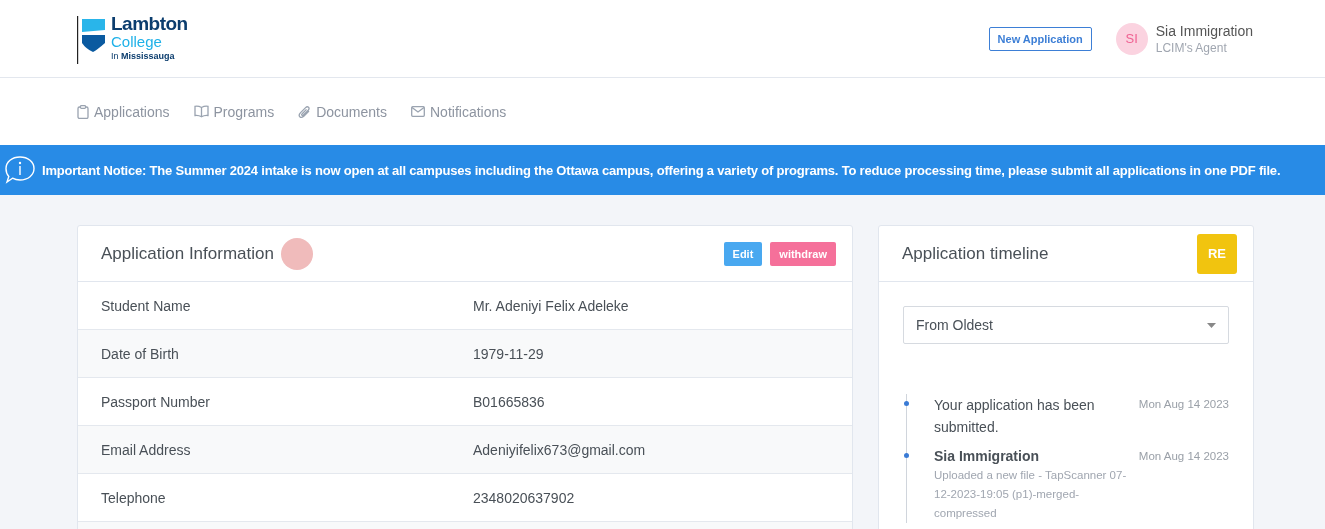 The height and width of the screenshot is (529, 1325). What do you see at coordinates (92, 39) in the screenshot?
I see `flag-logo-icon` at bounding box center [92, 39].